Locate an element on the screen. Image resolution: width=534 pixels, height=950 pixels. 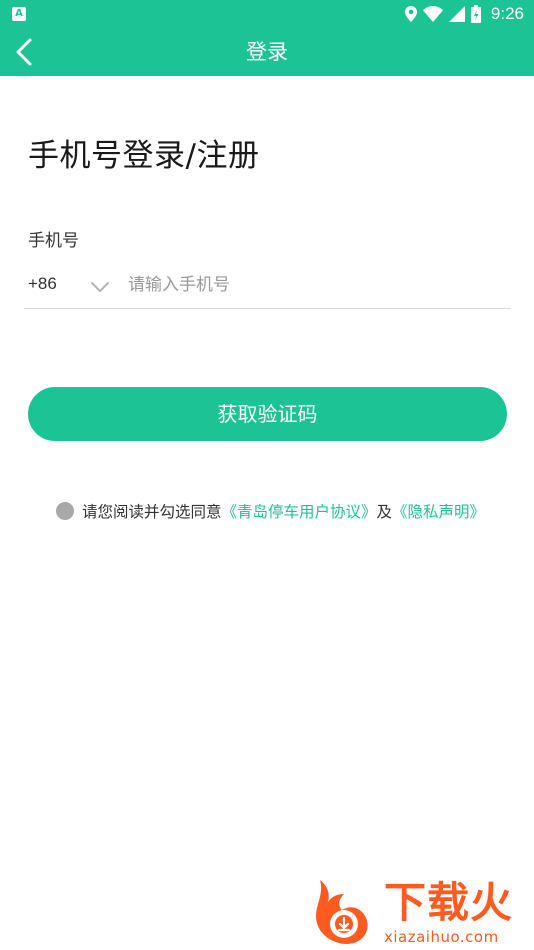
get-verification-code-button: 获取验证码 is located at coordinates (267, 414).